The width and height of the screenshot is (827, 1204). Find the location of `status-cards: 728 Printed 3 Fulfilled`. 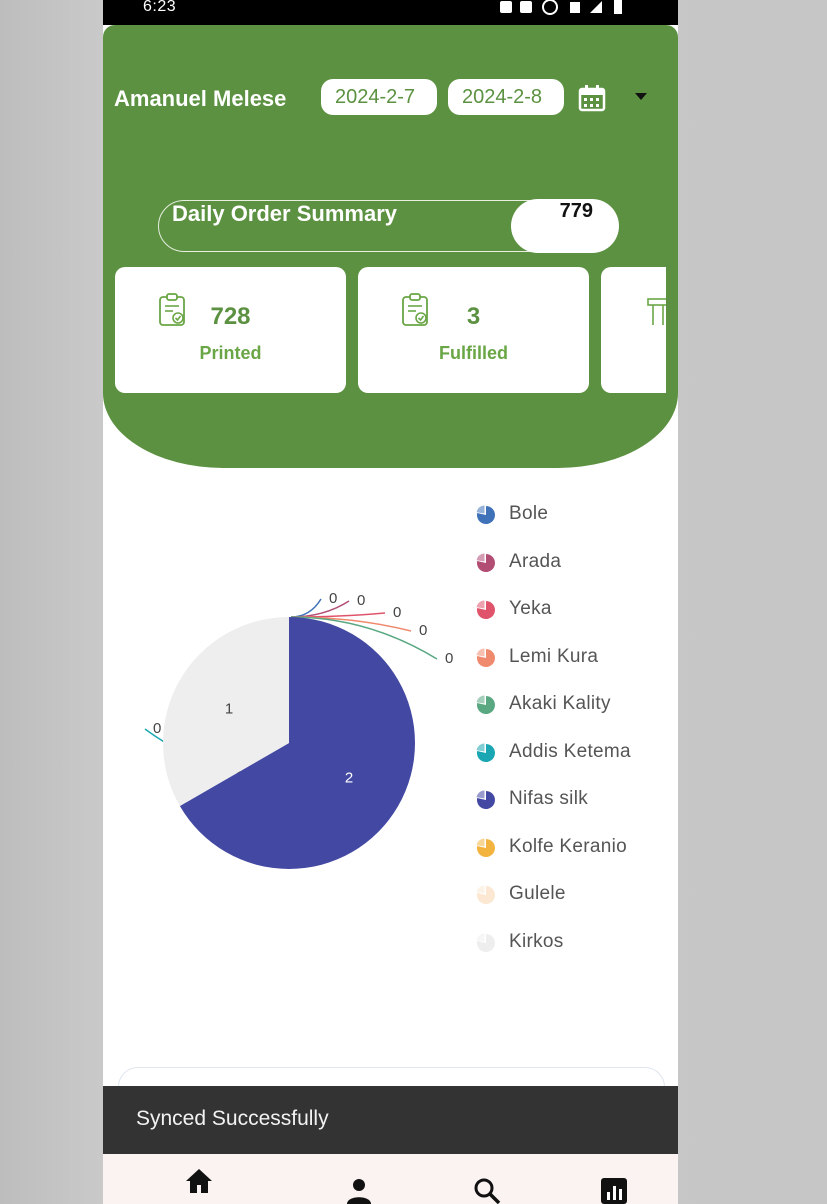

status-cards: 728 Printed 3 Fulfilled is located at coordinates (390, 330).